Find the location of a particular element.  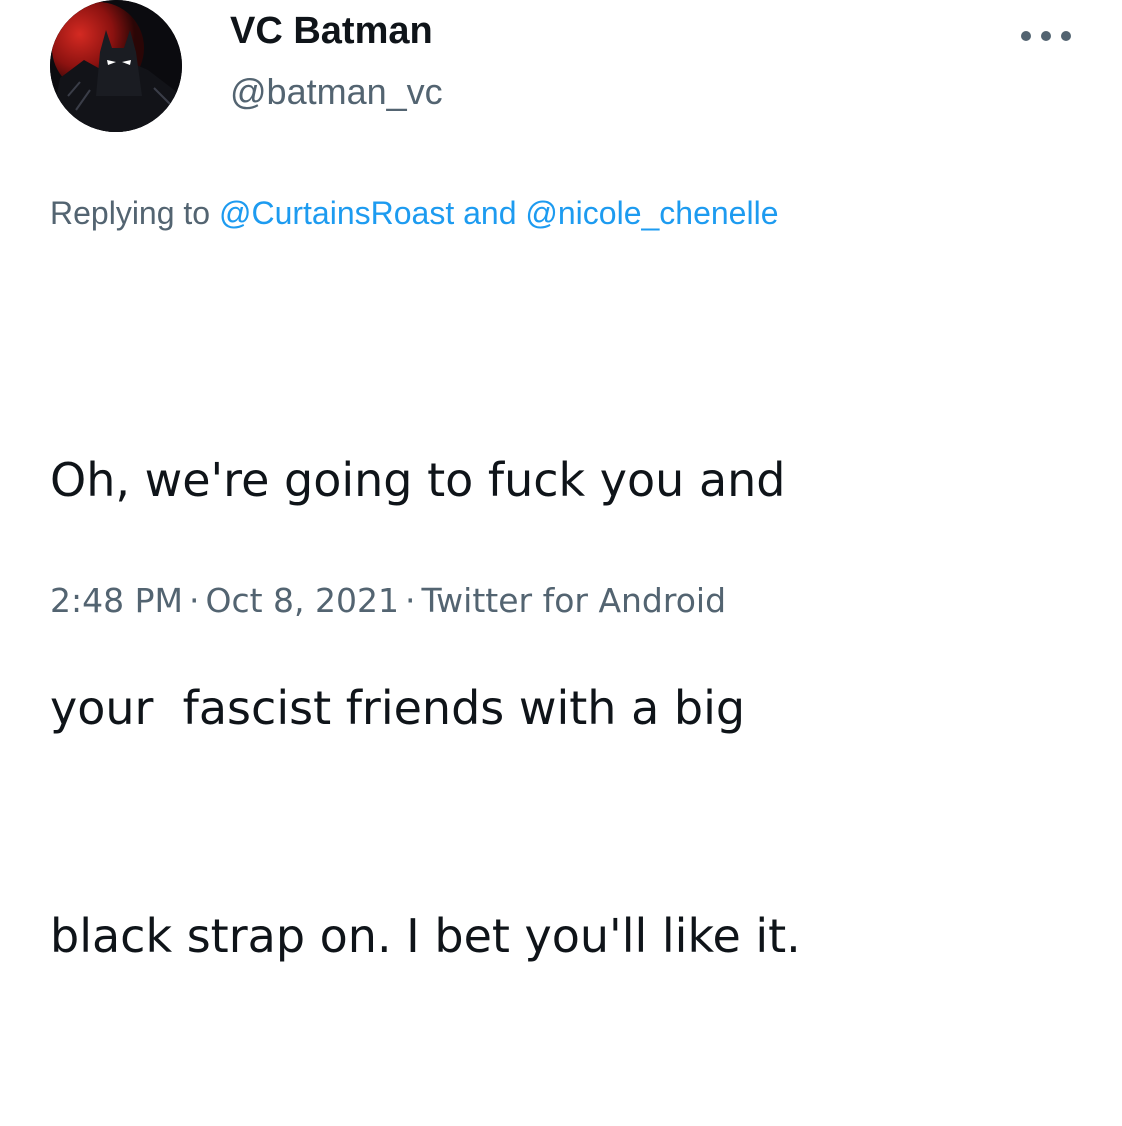

replying-to-label: Replying to is located at coordinates (130, 213).